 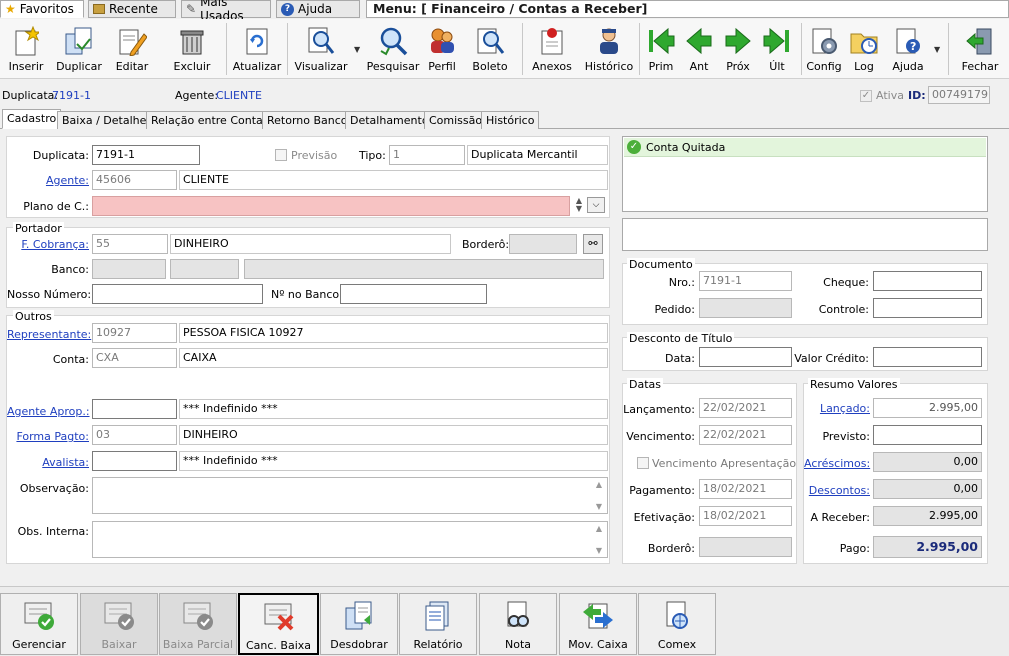 What do you see at coordinates (146, 155) in the screenshot?
I see `duplicata-field: 7191-1` at bounding box center [146, 155].